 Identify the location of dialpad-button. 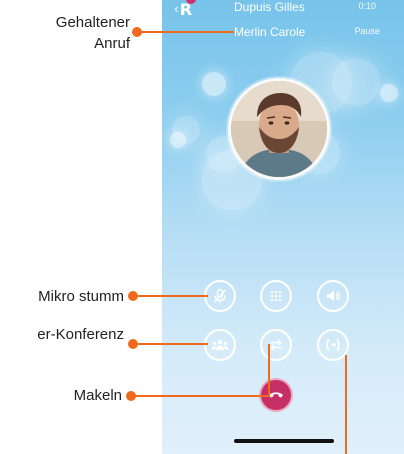
(276, 296).